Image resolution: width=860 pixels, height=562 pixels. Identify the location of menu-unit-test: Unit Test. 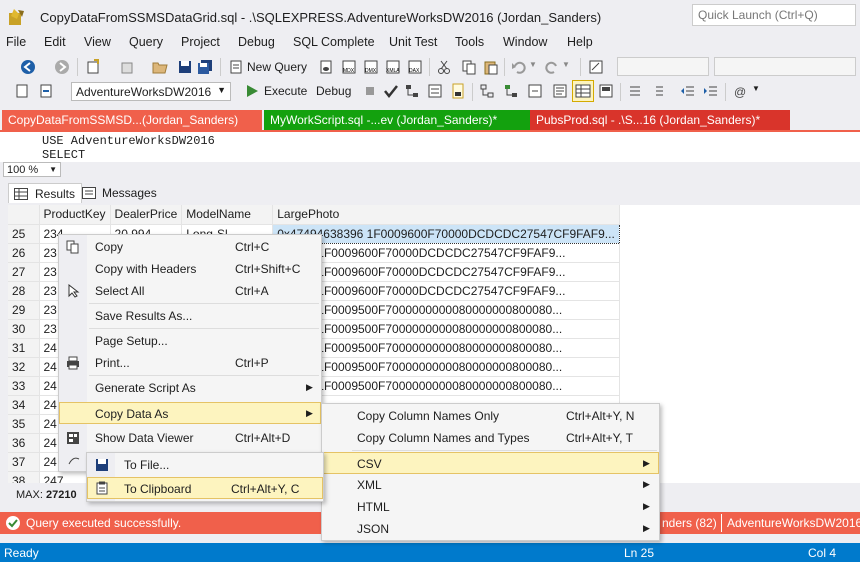
(413, 42).